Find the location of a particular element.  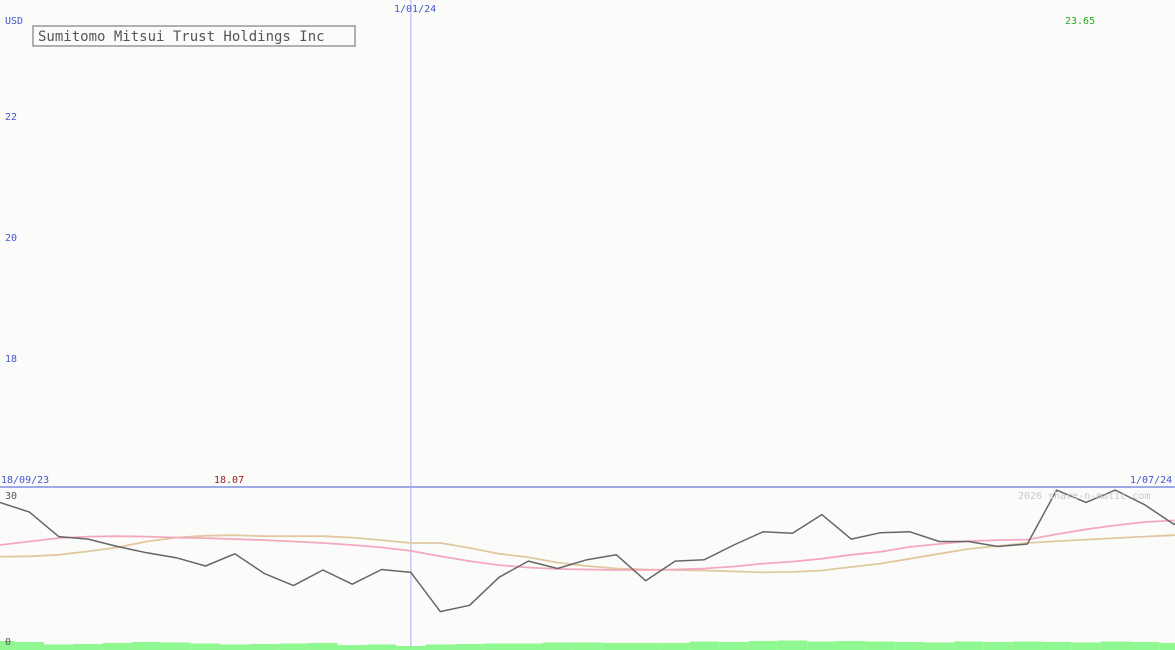

fast-moving-average-line is located at coordinates (587, 545).